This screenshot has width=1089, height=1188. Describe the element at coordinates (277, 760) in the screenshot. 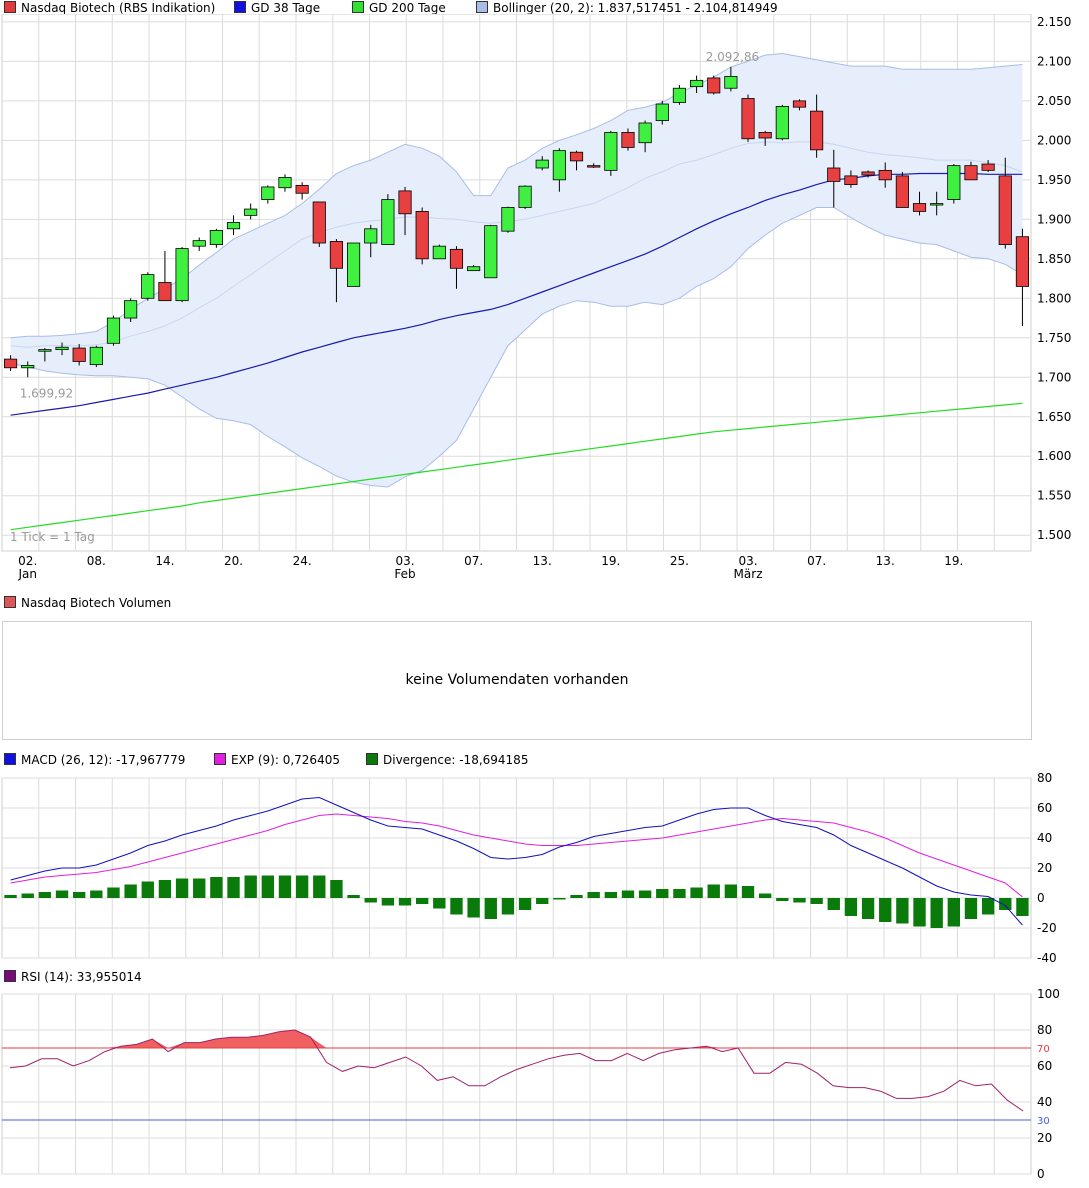

I see `legend-item-exp: EXP (9): 0,726405` at that location.